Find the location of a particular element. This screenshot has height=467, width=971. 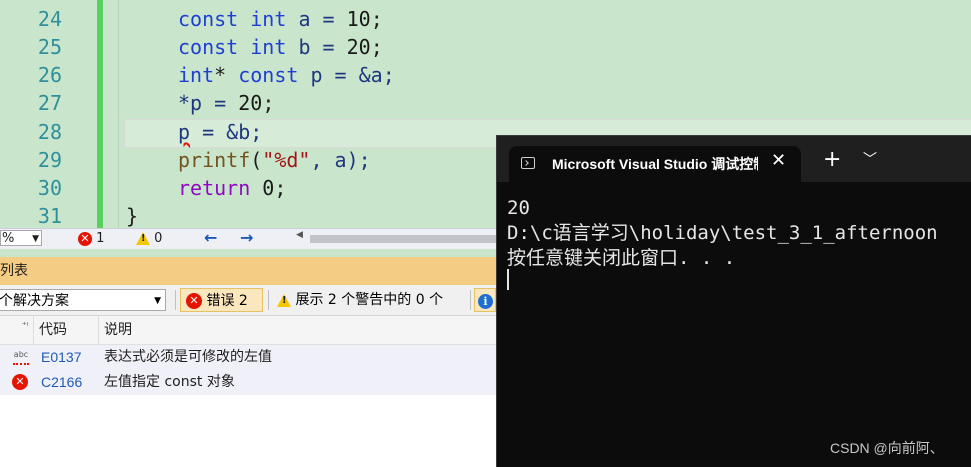

error-description: 左值指定 const 对象 is located at coordinates (169, 382).